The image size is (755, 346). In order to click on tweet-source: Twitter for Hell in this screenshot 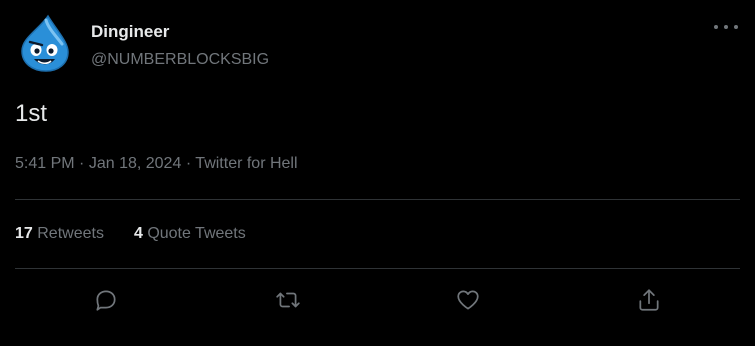, I will do `click(246, 163)`.